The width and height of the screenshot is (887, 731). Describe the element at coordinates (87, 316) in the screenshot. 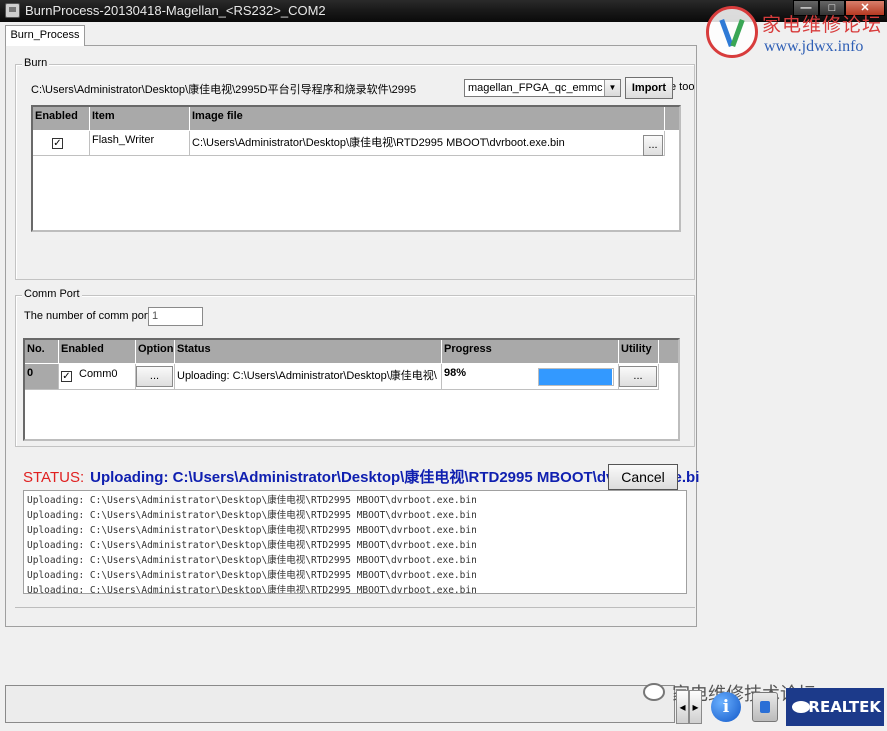

I see `comm-count-label: The number of comm port` at that location.